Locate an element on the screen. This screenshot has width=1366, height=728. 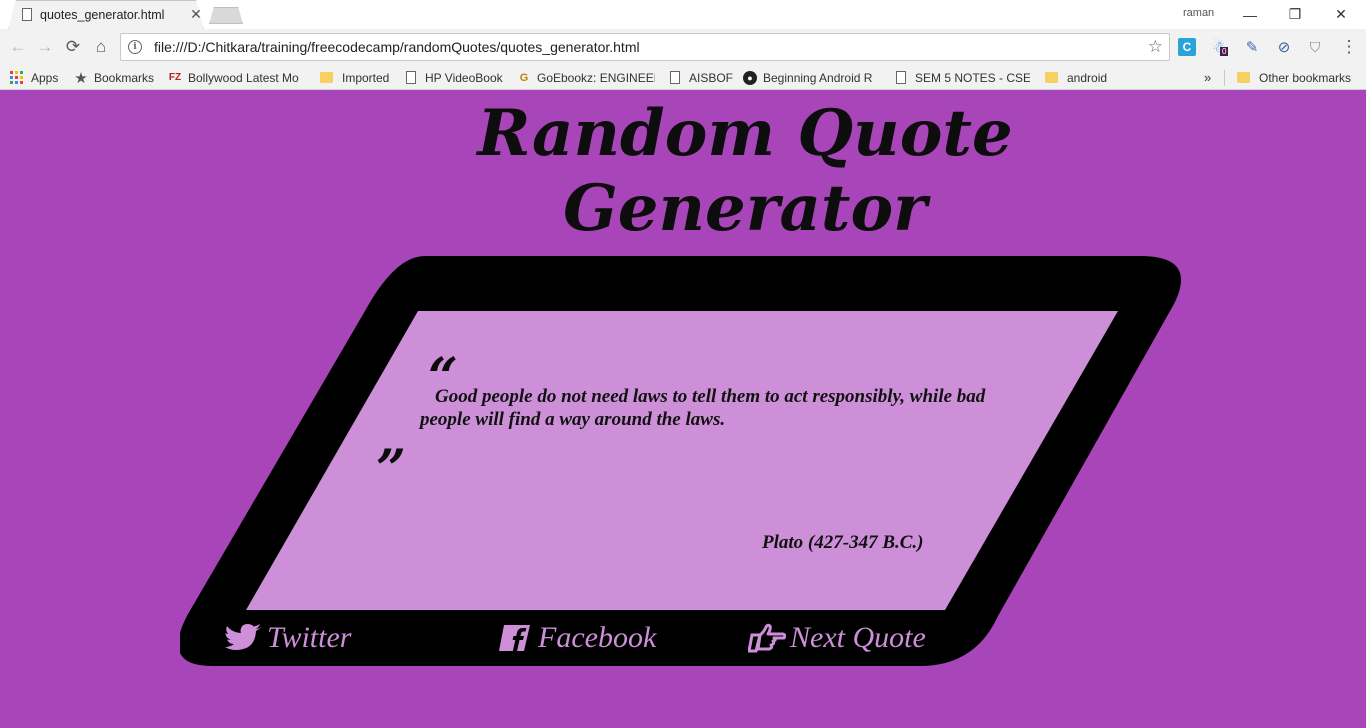
minimize-button: — is located at coordinates (1250, 14).